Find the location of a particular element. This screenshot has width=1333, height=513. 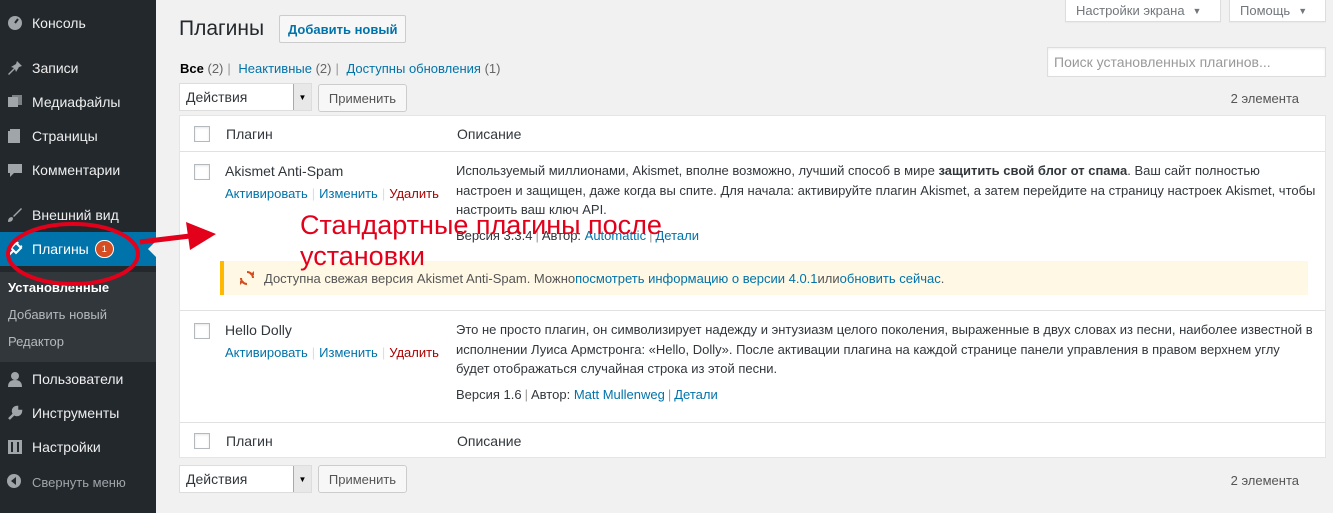

sidebar-item-label: Комментарии is located at coordinates (76, 170).